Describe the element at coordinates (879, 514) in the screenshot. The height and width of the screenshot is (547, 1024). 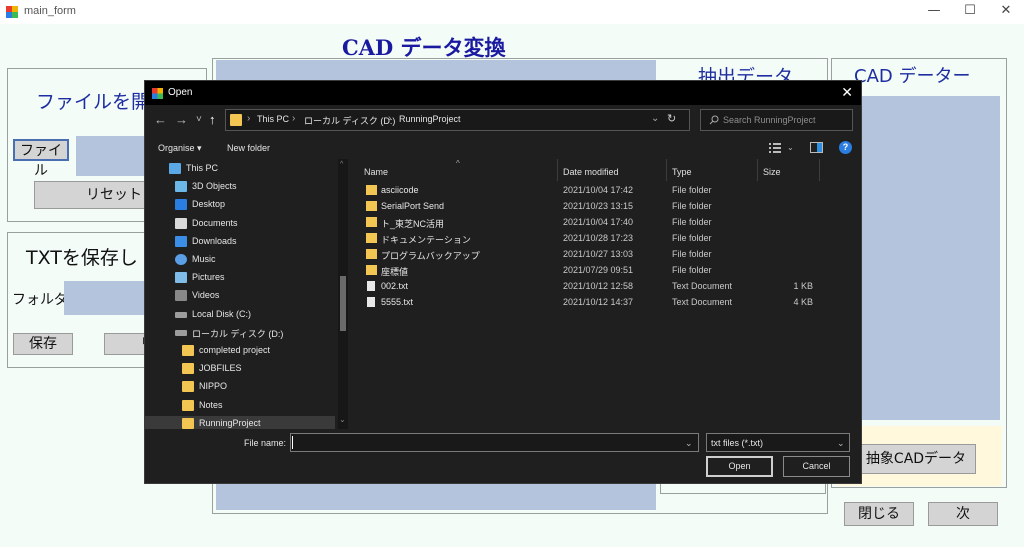
I see `close-form-button: 閉じる` at that location.